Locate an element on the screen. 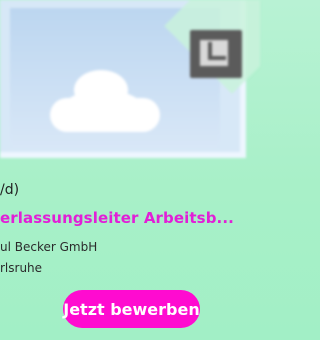 This screenshot has height=340, width=320. job-company: ul Becker GmbH is located at coordinates (49, 247).